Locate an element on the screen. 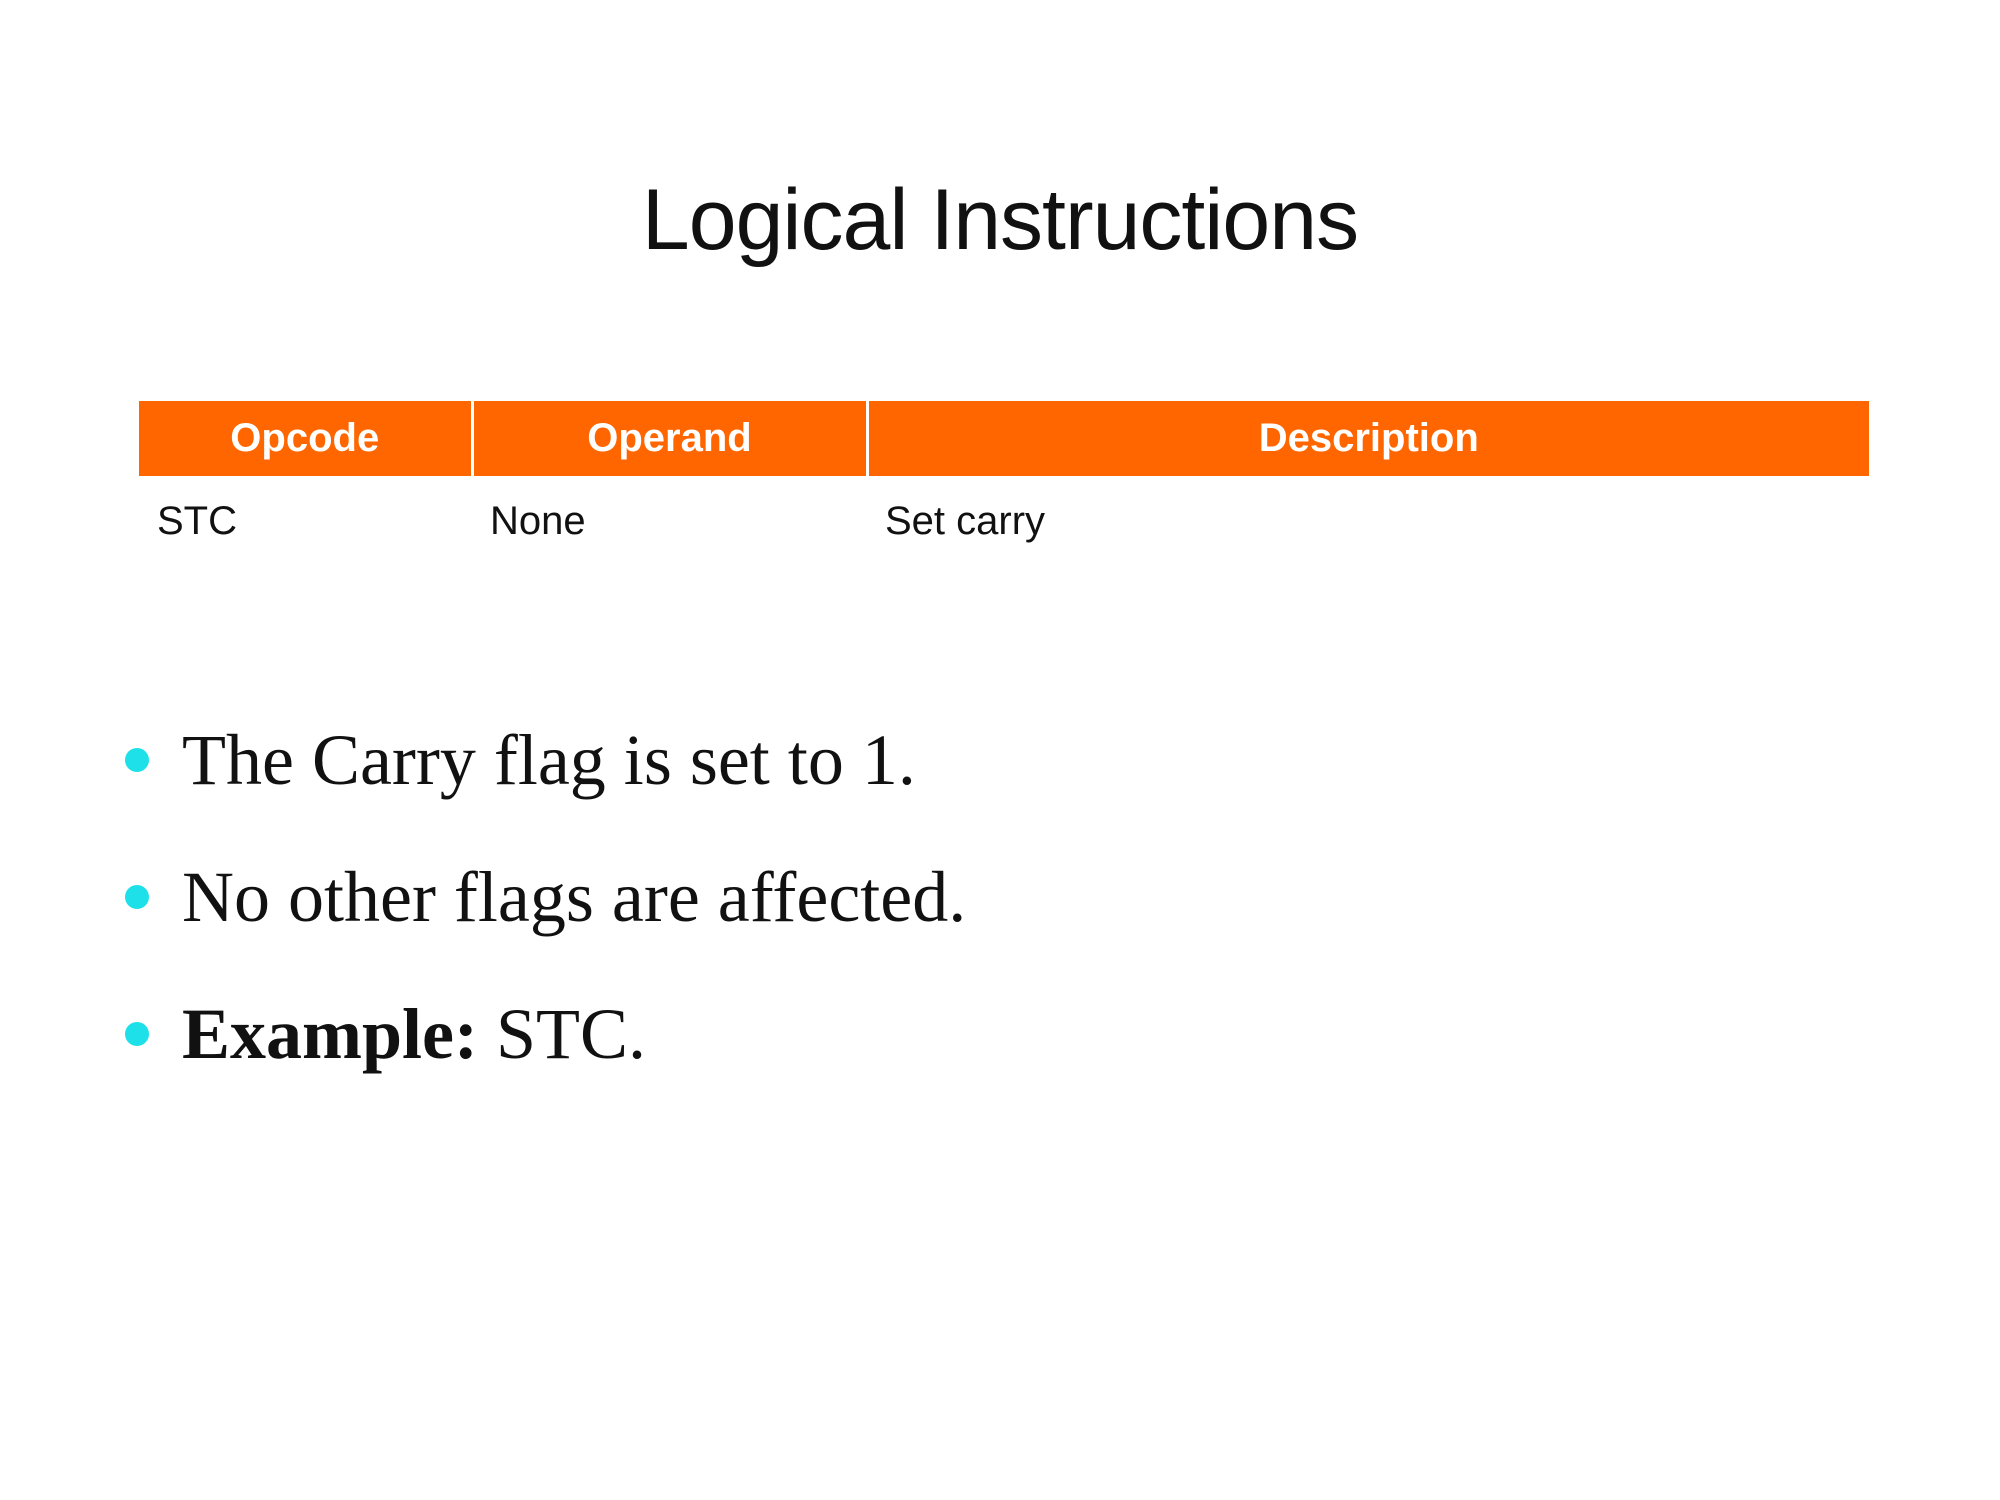  table-row: STC None Set carry is located at coordinates (1004, 521).